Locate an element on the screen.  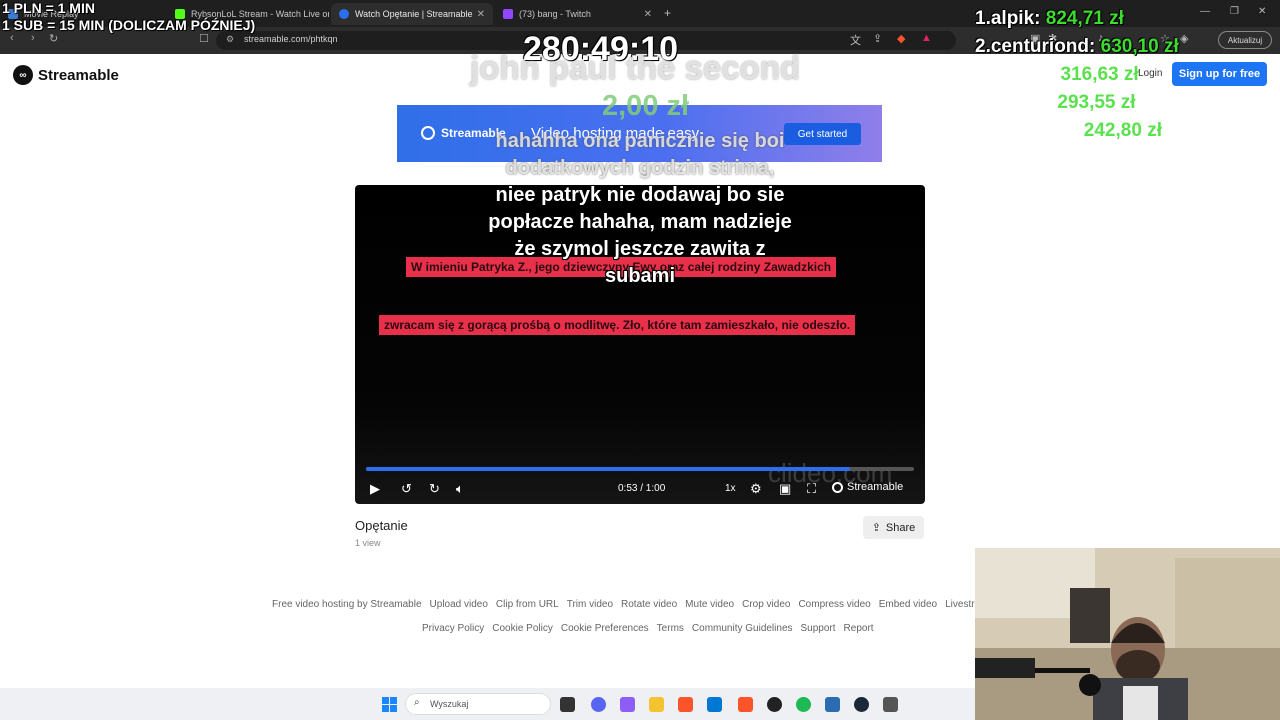
footer-link: Clip from URL is located at coordinates (527, 604).